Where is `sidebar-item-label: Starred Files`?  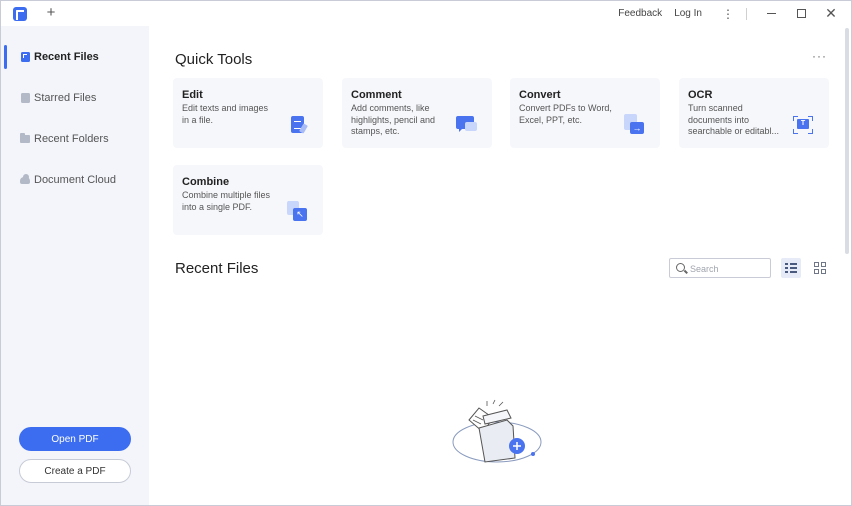 sidebar-item-label: Starred Files is located at coordinates (65, 98).